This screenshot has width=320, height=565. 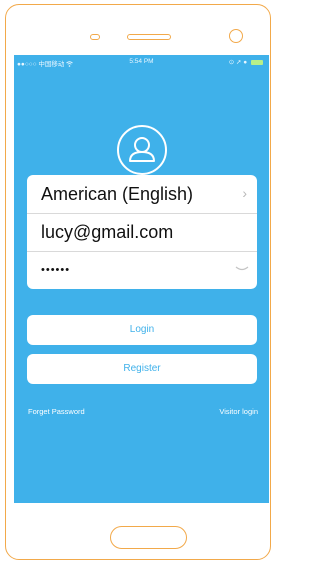 What do you see at coordinates (142, 330) in the screenshot?
I see `login-button: Login` at bounding box center [142, 330].